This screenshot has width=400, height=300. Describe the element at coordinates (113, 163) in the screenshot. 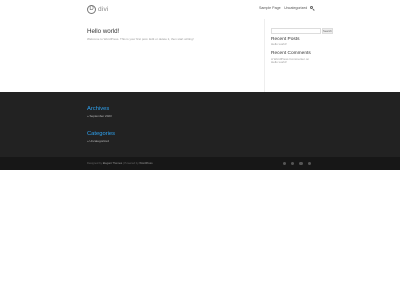

I see `credits-theme-link: Elegant Themes` at that location.